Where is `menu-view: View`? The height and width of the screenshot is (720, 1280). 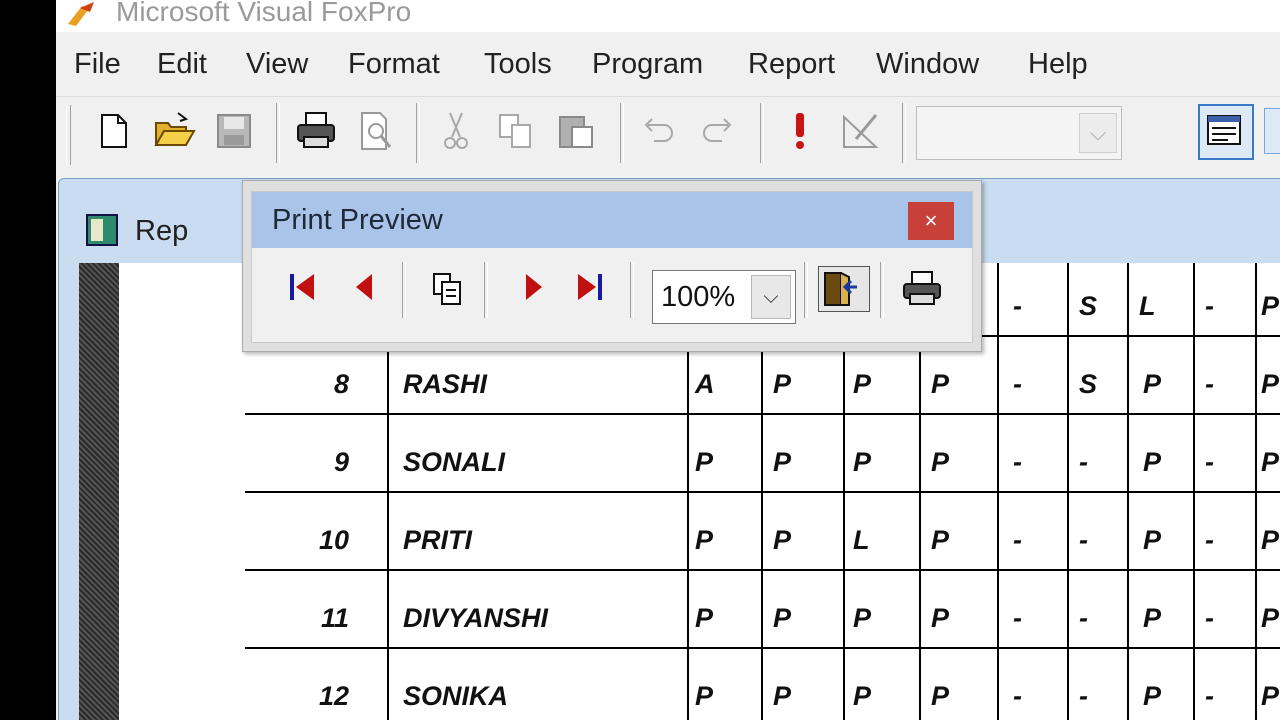
menu-view: View is located at coordinates (277, 64).